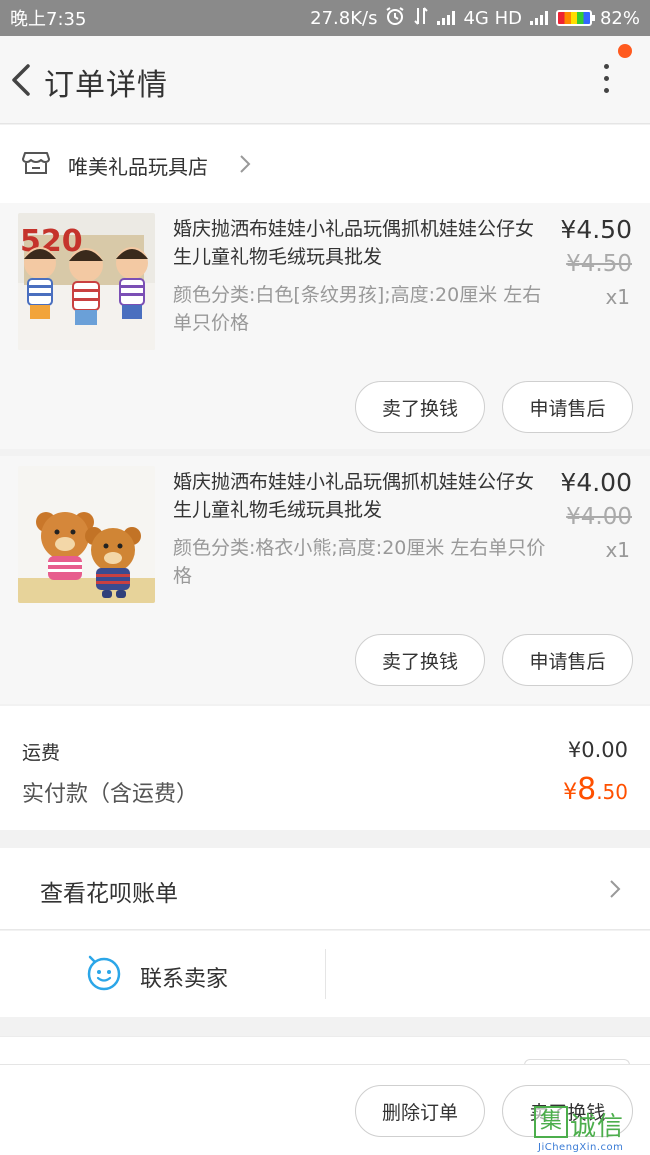 This screenshot has height=1155, width=650. Describe the element at coordinates (575, 18) in the screenshot. I see `battery-icon` at that location.